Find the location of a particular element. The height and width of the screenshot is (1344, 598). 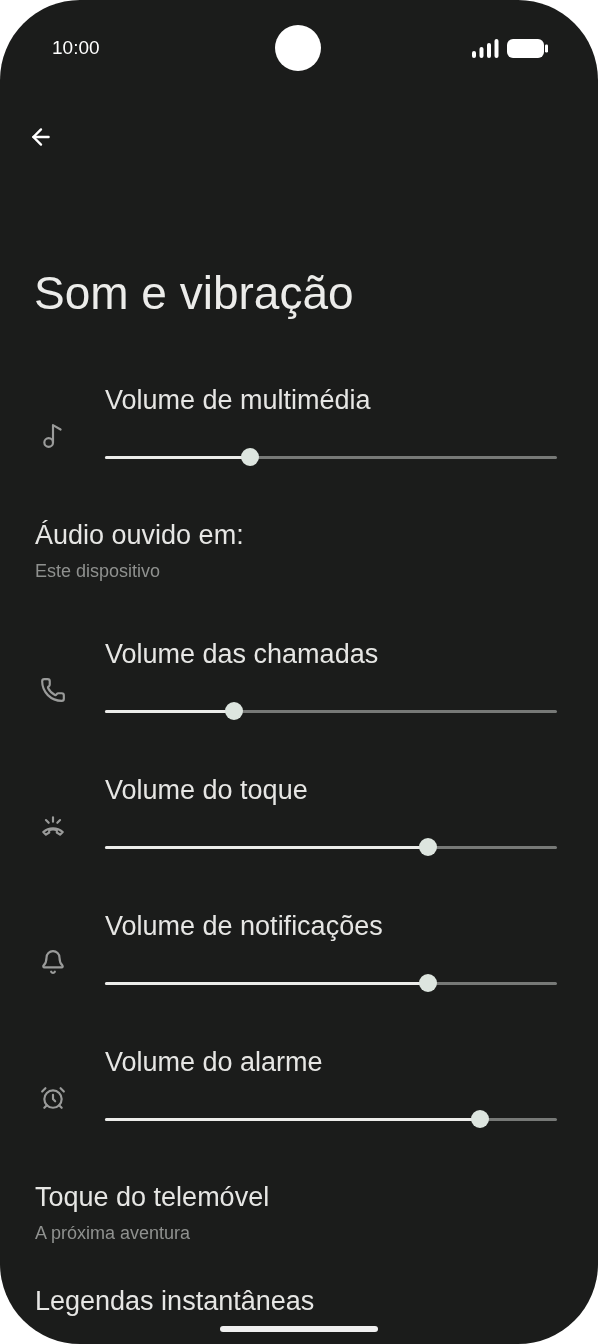

slider-label: Volume do alarme is located at coordinates (214, 1062).